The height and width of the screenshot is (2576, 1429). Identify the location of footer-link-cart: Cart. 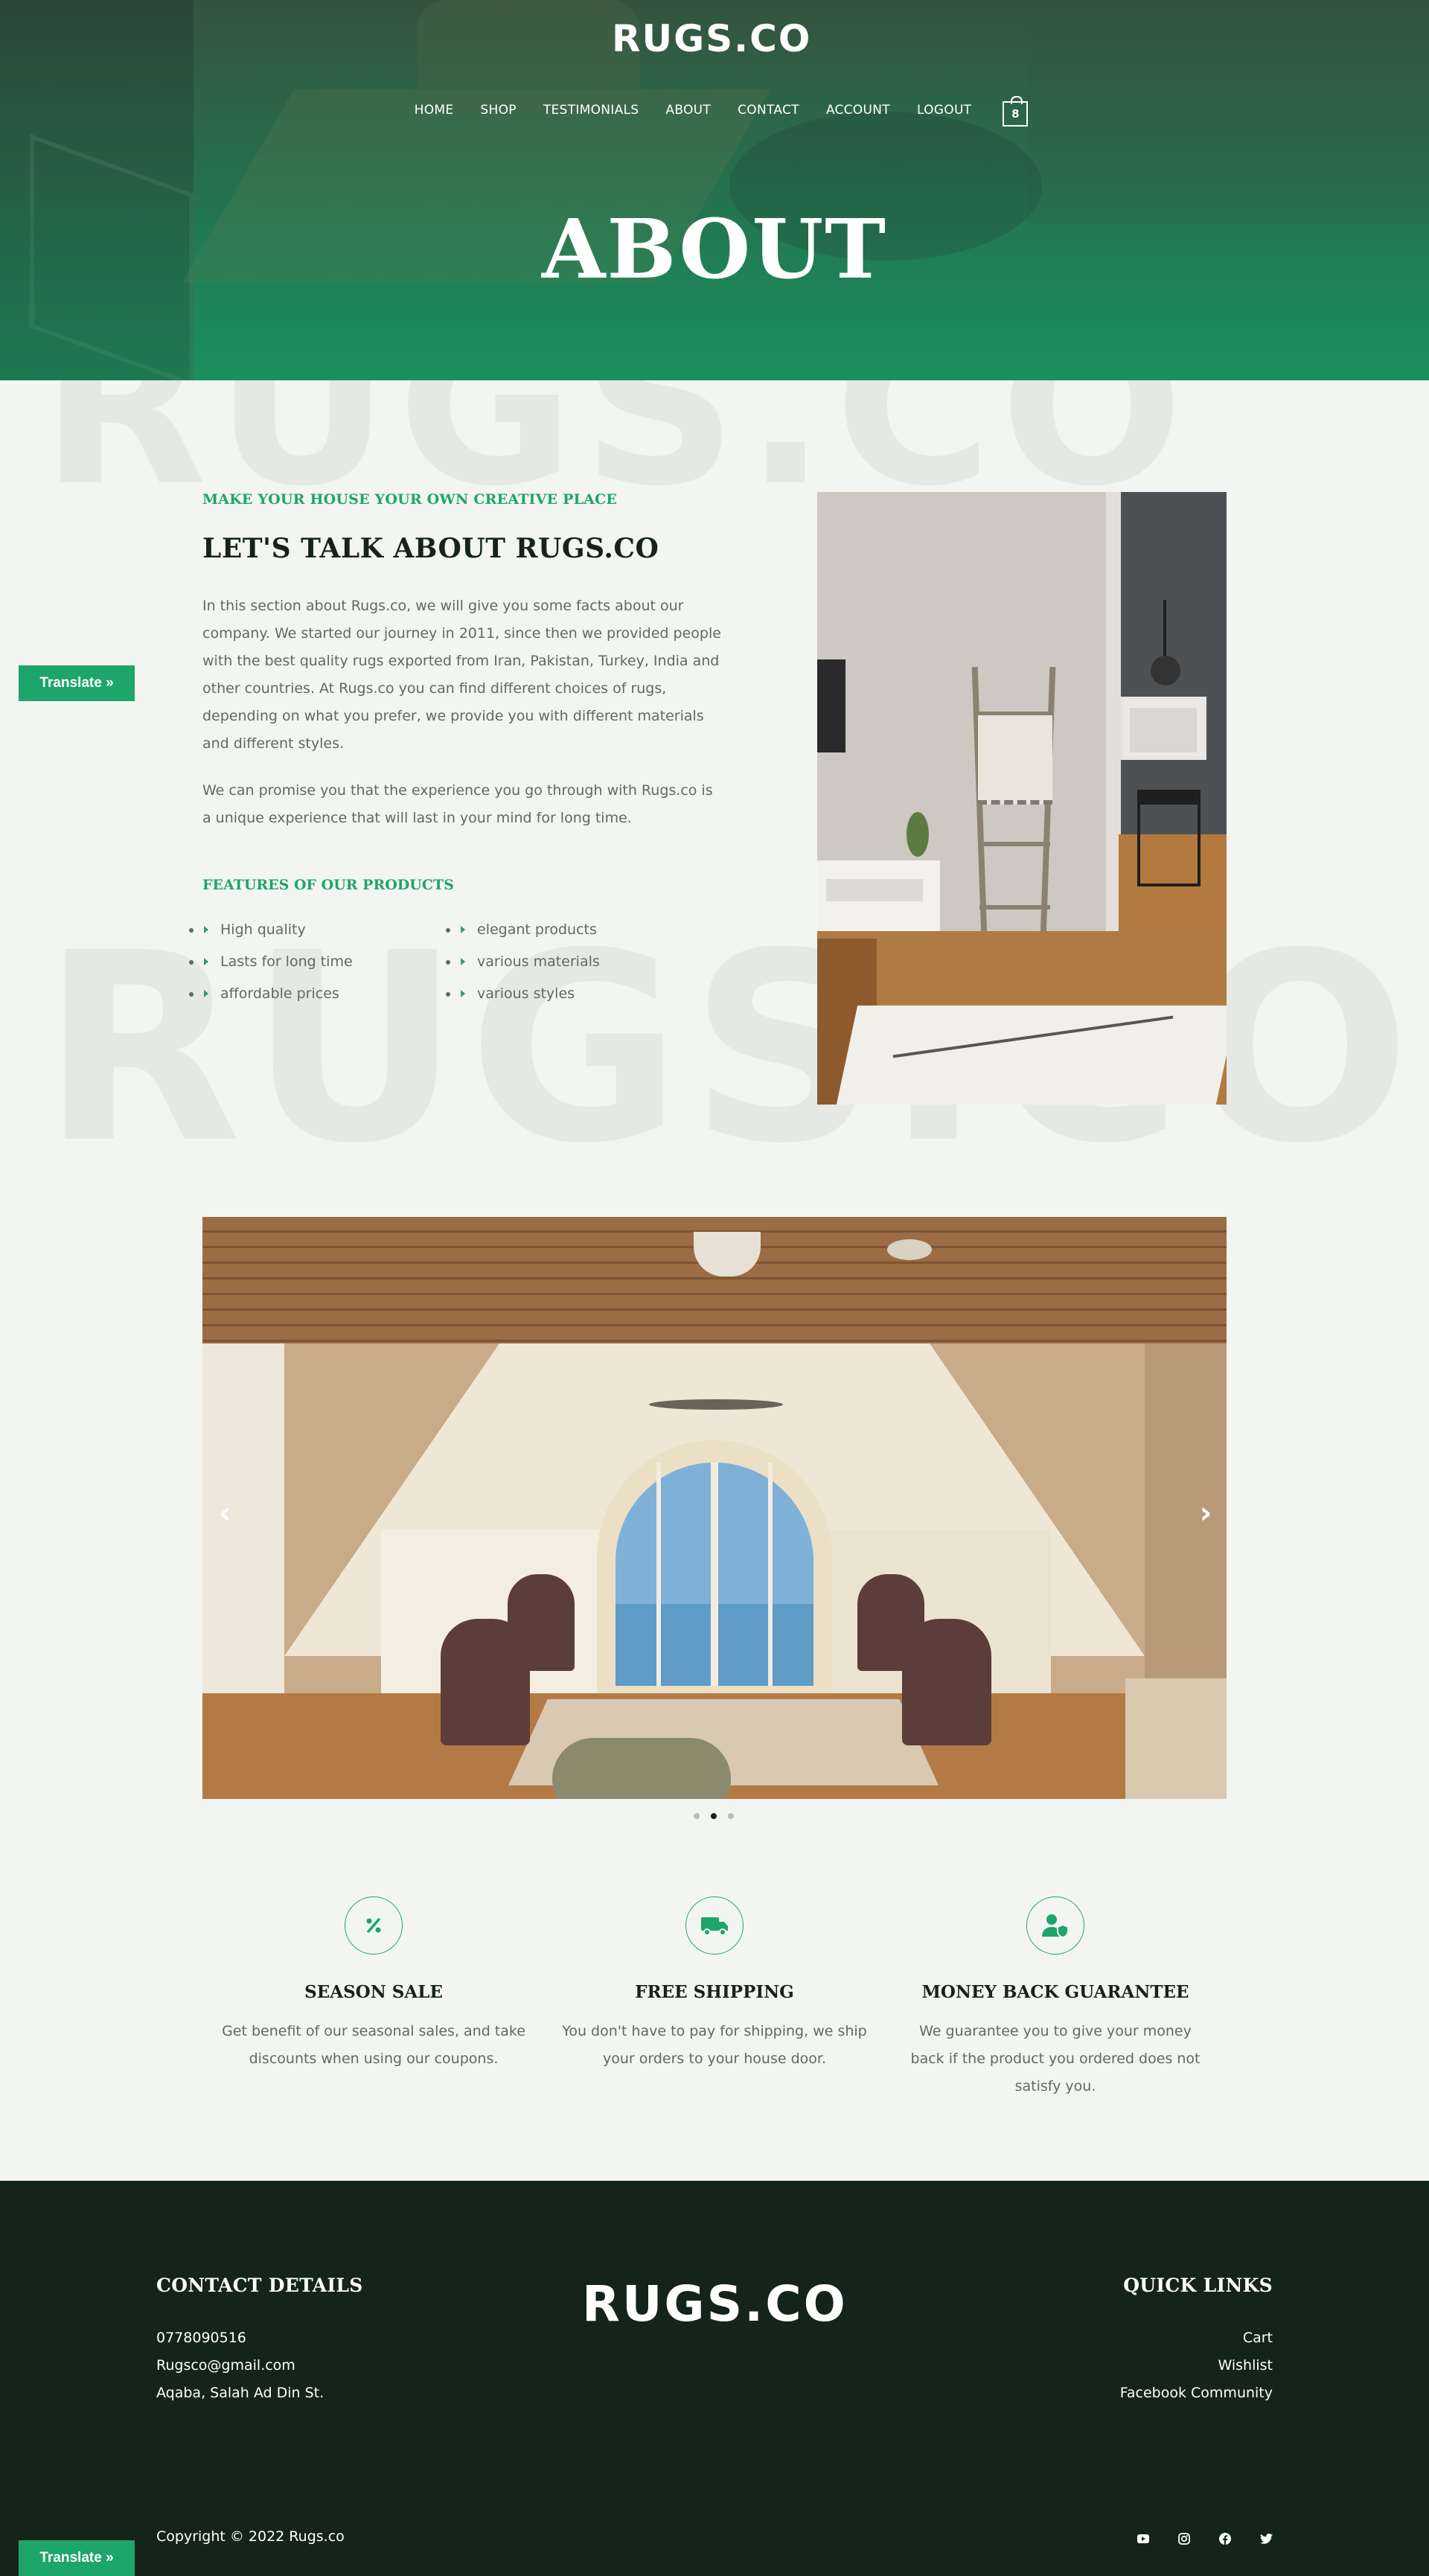
(1258, 2338).